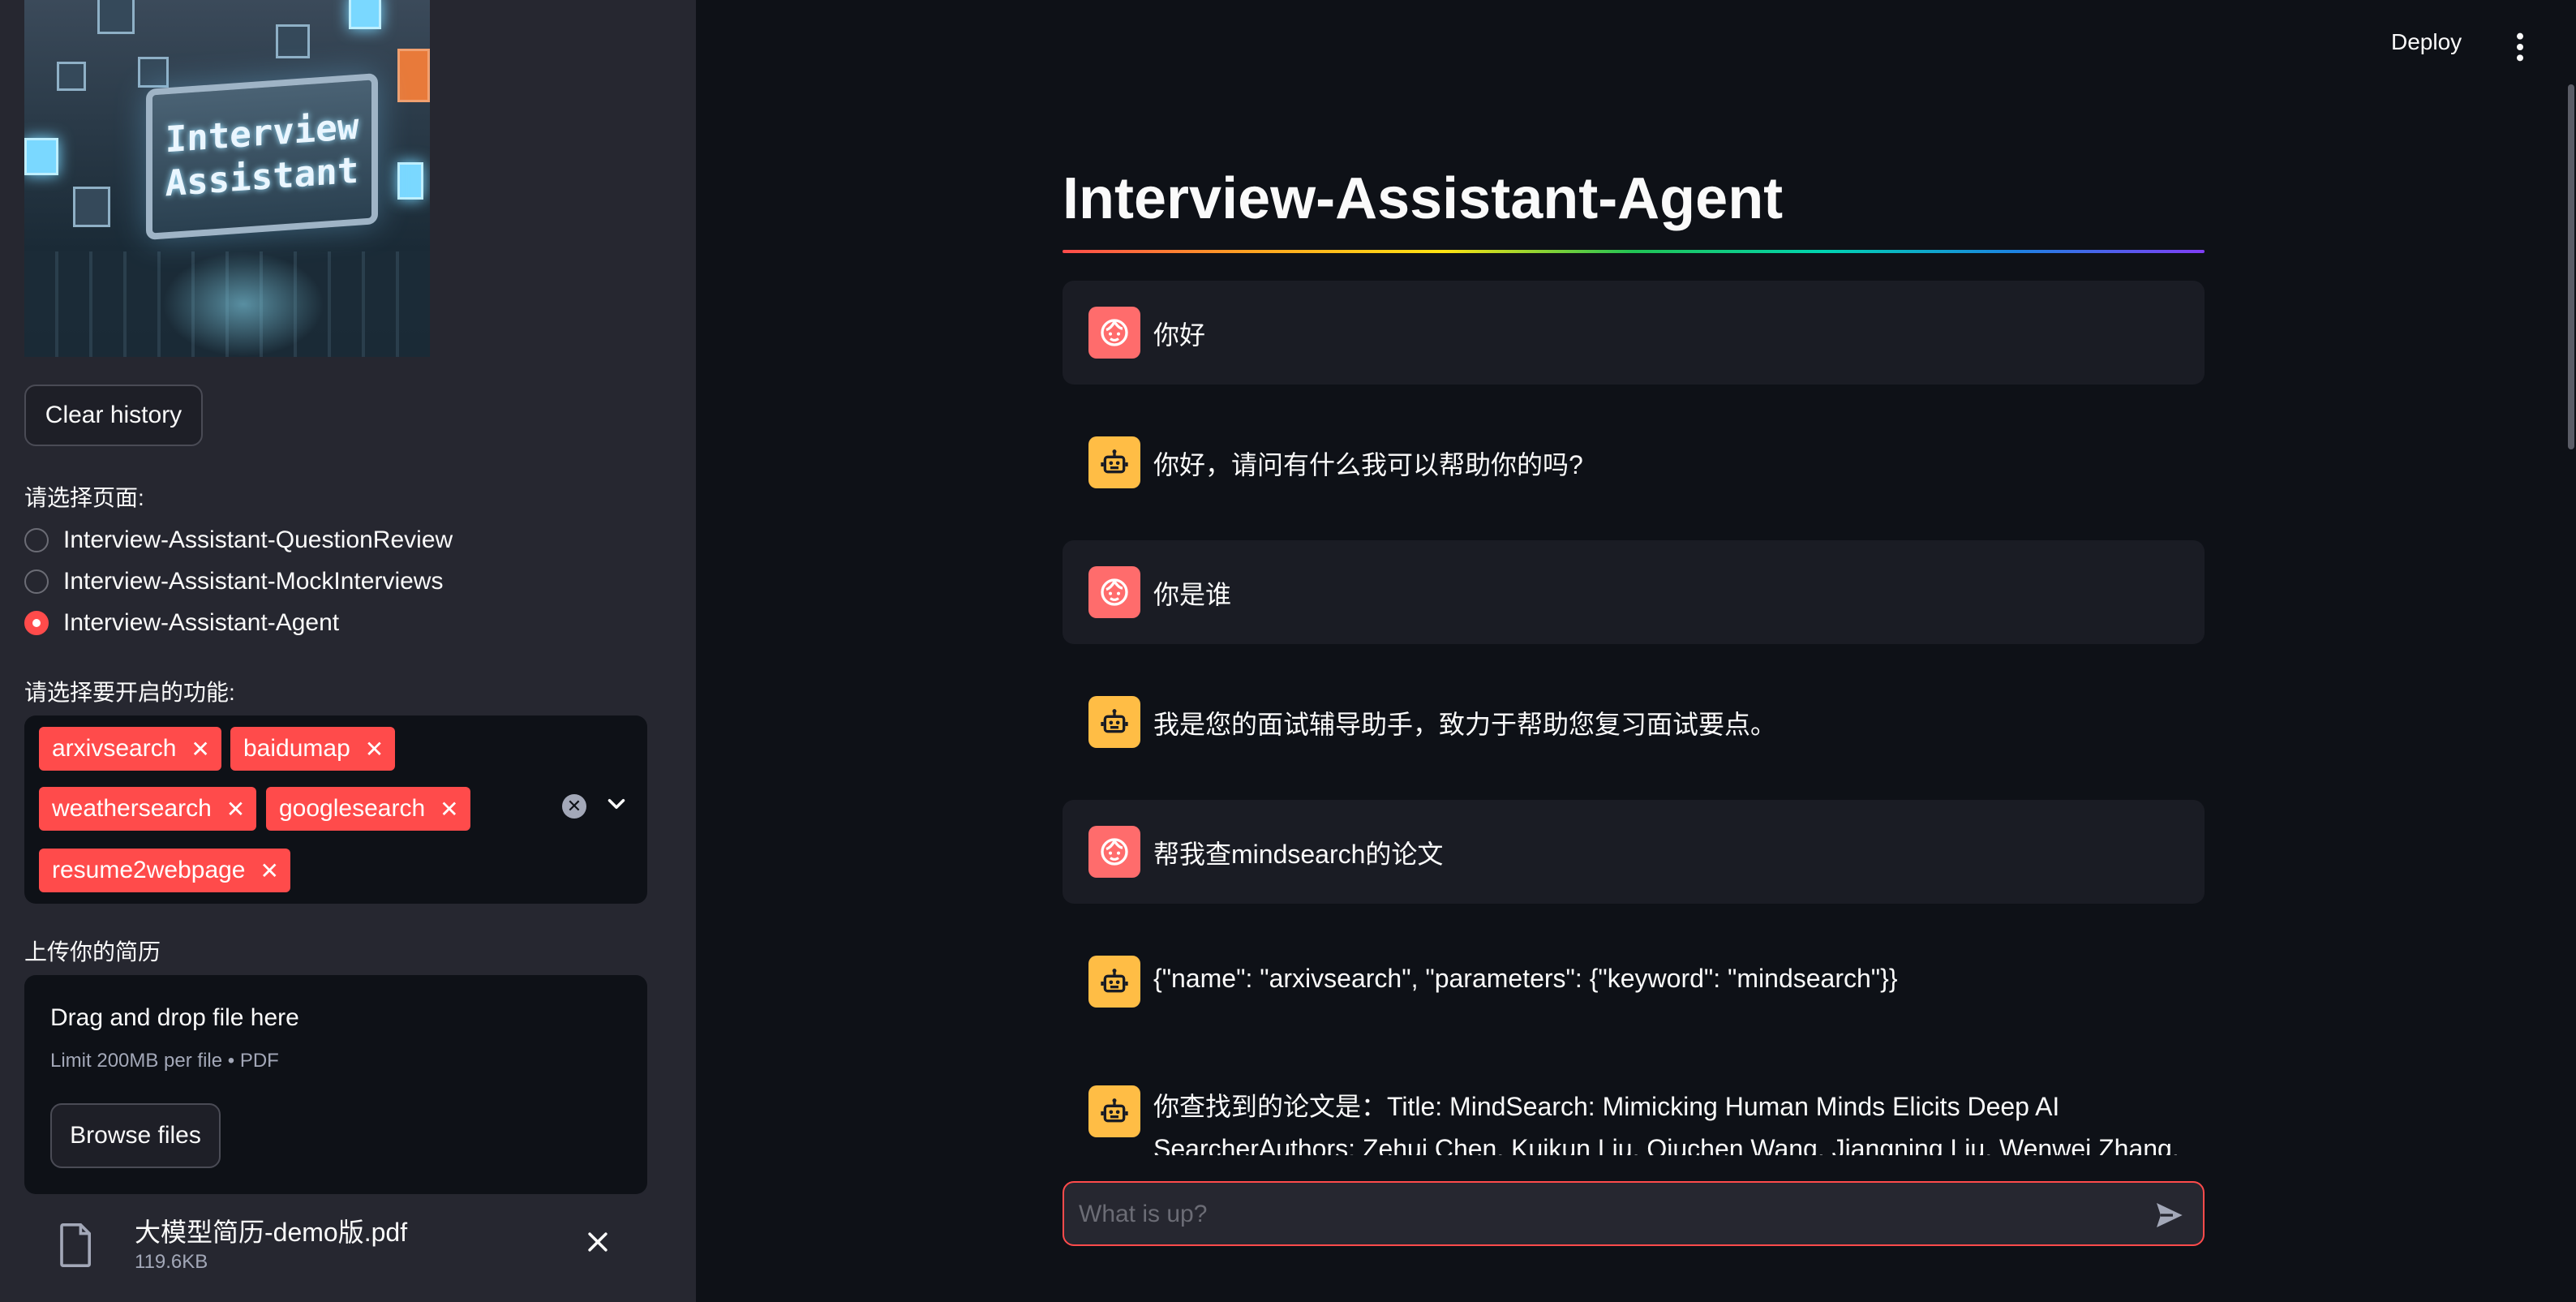  Describe the element at coordinates (1423, 198) in the screenshot. I see `page-title: Interview-Assistant-Agent` at that location.